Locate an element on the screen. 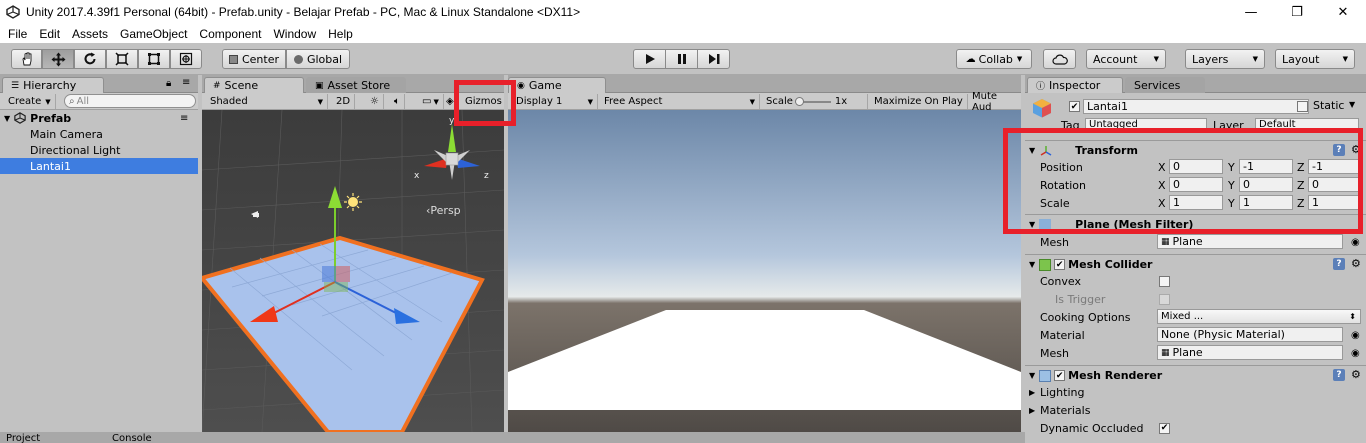 The image size is (1366, 443). active-checkbox: ✔ is located at coordinates (1074, 106).